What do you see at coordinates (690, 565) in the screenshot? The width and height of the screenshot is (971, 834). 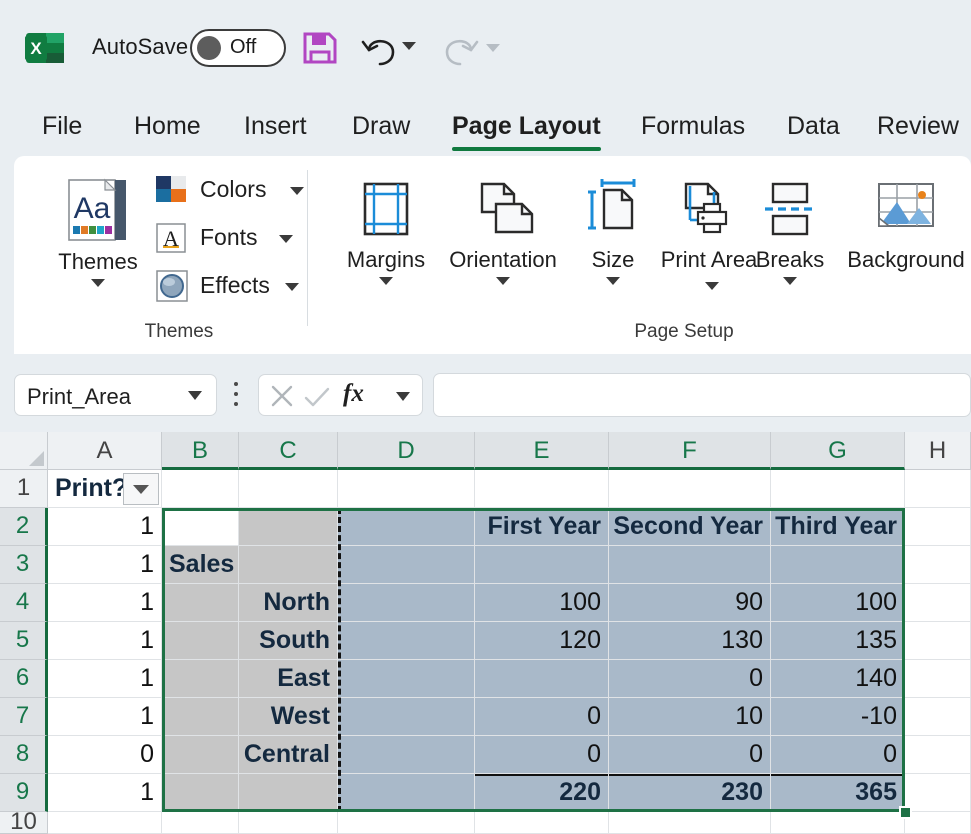 I see `grid-cell-F3` at bounding box center [690, 565].